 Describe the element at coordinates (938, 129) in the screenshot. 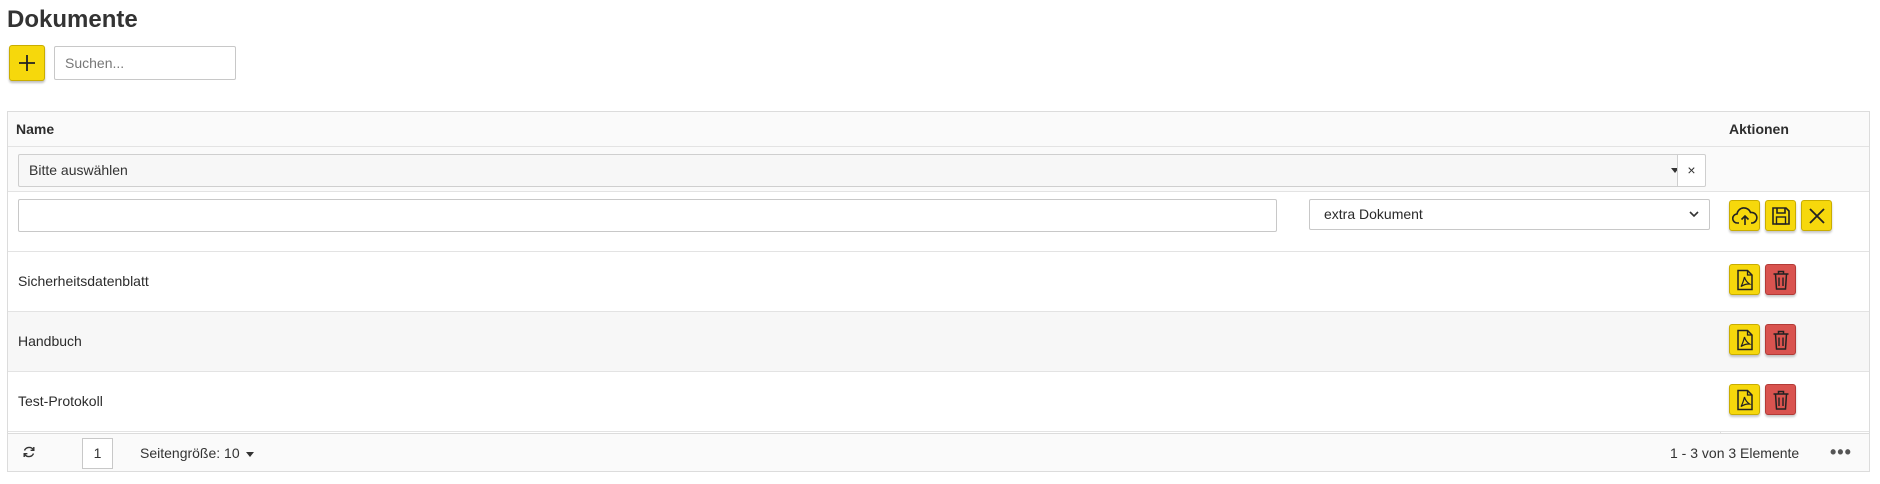

I see `grid-header: Name Aktionen` at that location.